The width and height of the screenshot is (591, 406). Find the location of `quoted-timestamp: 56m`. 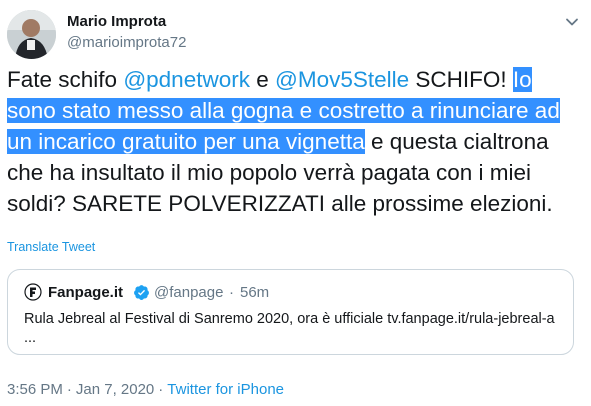

quoted-timestamp: 56m is located at coordinates (255, 292).